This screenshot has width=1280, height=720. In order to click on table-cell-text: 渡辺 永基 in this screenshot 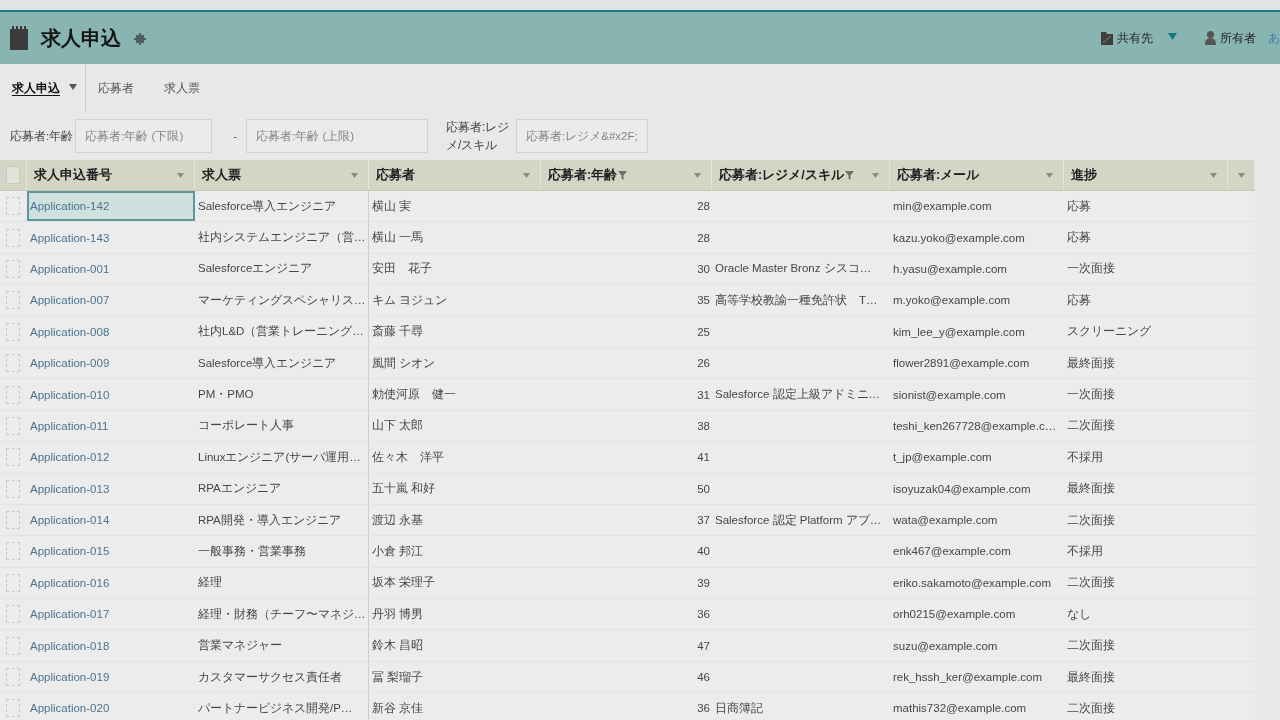, I will do `click(398, 520)`.